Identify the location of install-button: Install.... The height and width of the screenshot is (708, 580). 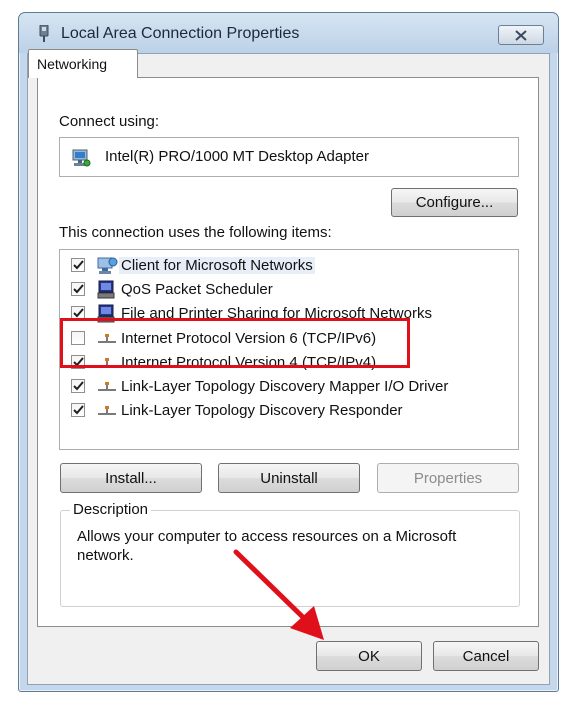
(131, 478).